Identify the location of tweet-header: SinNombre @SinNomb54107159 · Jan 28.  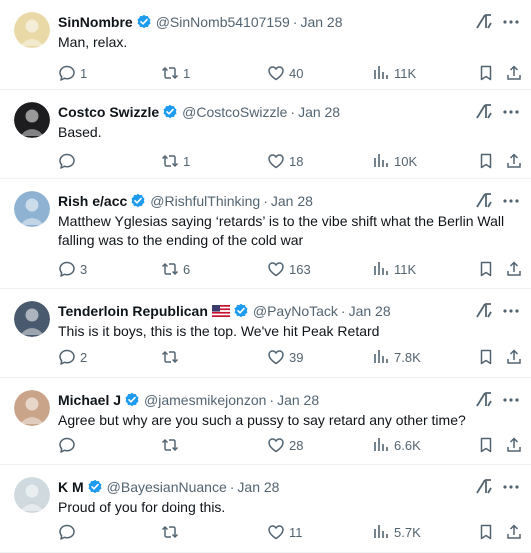
(264, 22).